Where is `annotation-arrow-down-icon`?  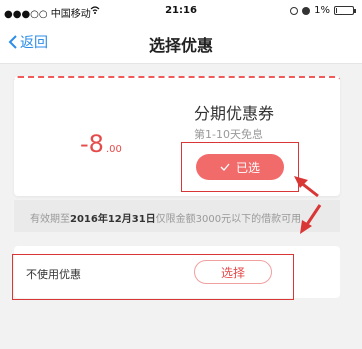 annotation-arrow-down-icon is located at coordinates (311, 219).